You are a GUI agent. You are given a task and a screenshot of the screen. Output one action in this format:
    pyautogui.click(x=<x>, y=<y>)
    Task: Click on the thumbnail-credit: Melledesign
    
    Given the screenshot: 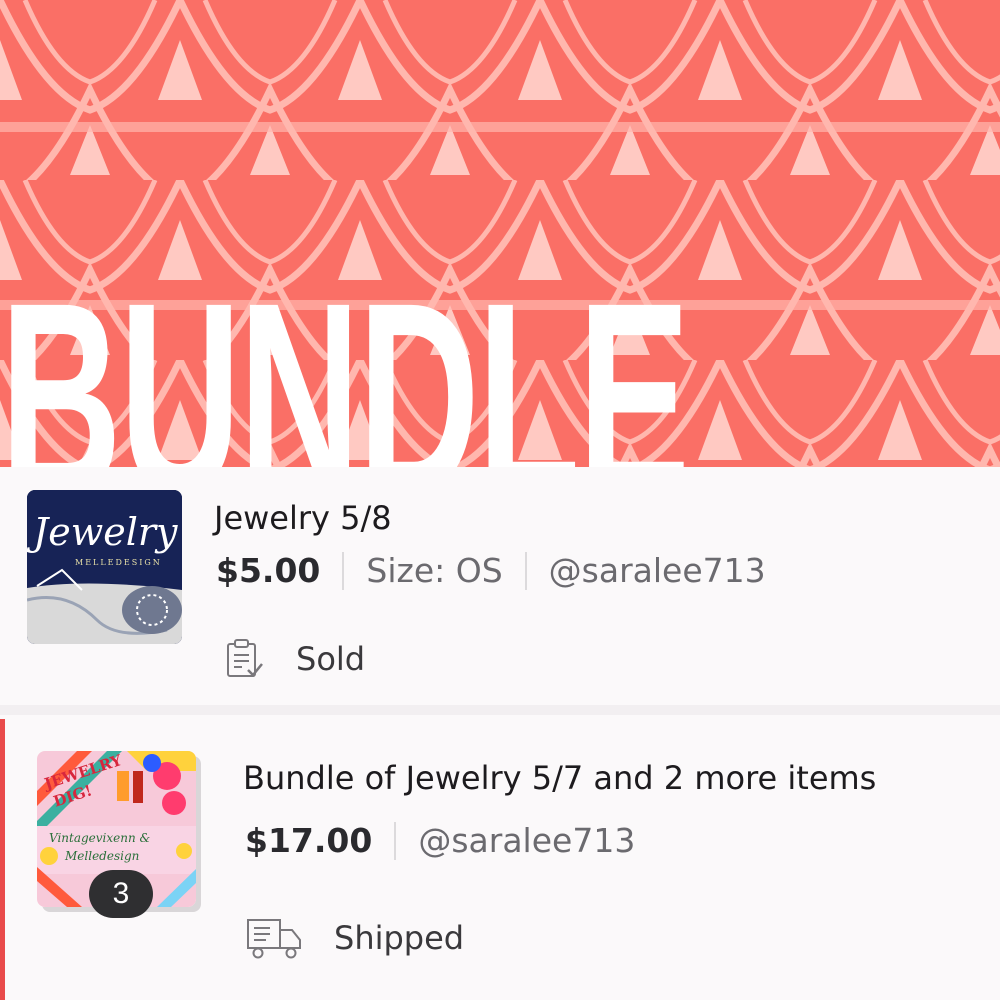 What is the action you would take?
    pyautogui.click(x=102, y=856)
    